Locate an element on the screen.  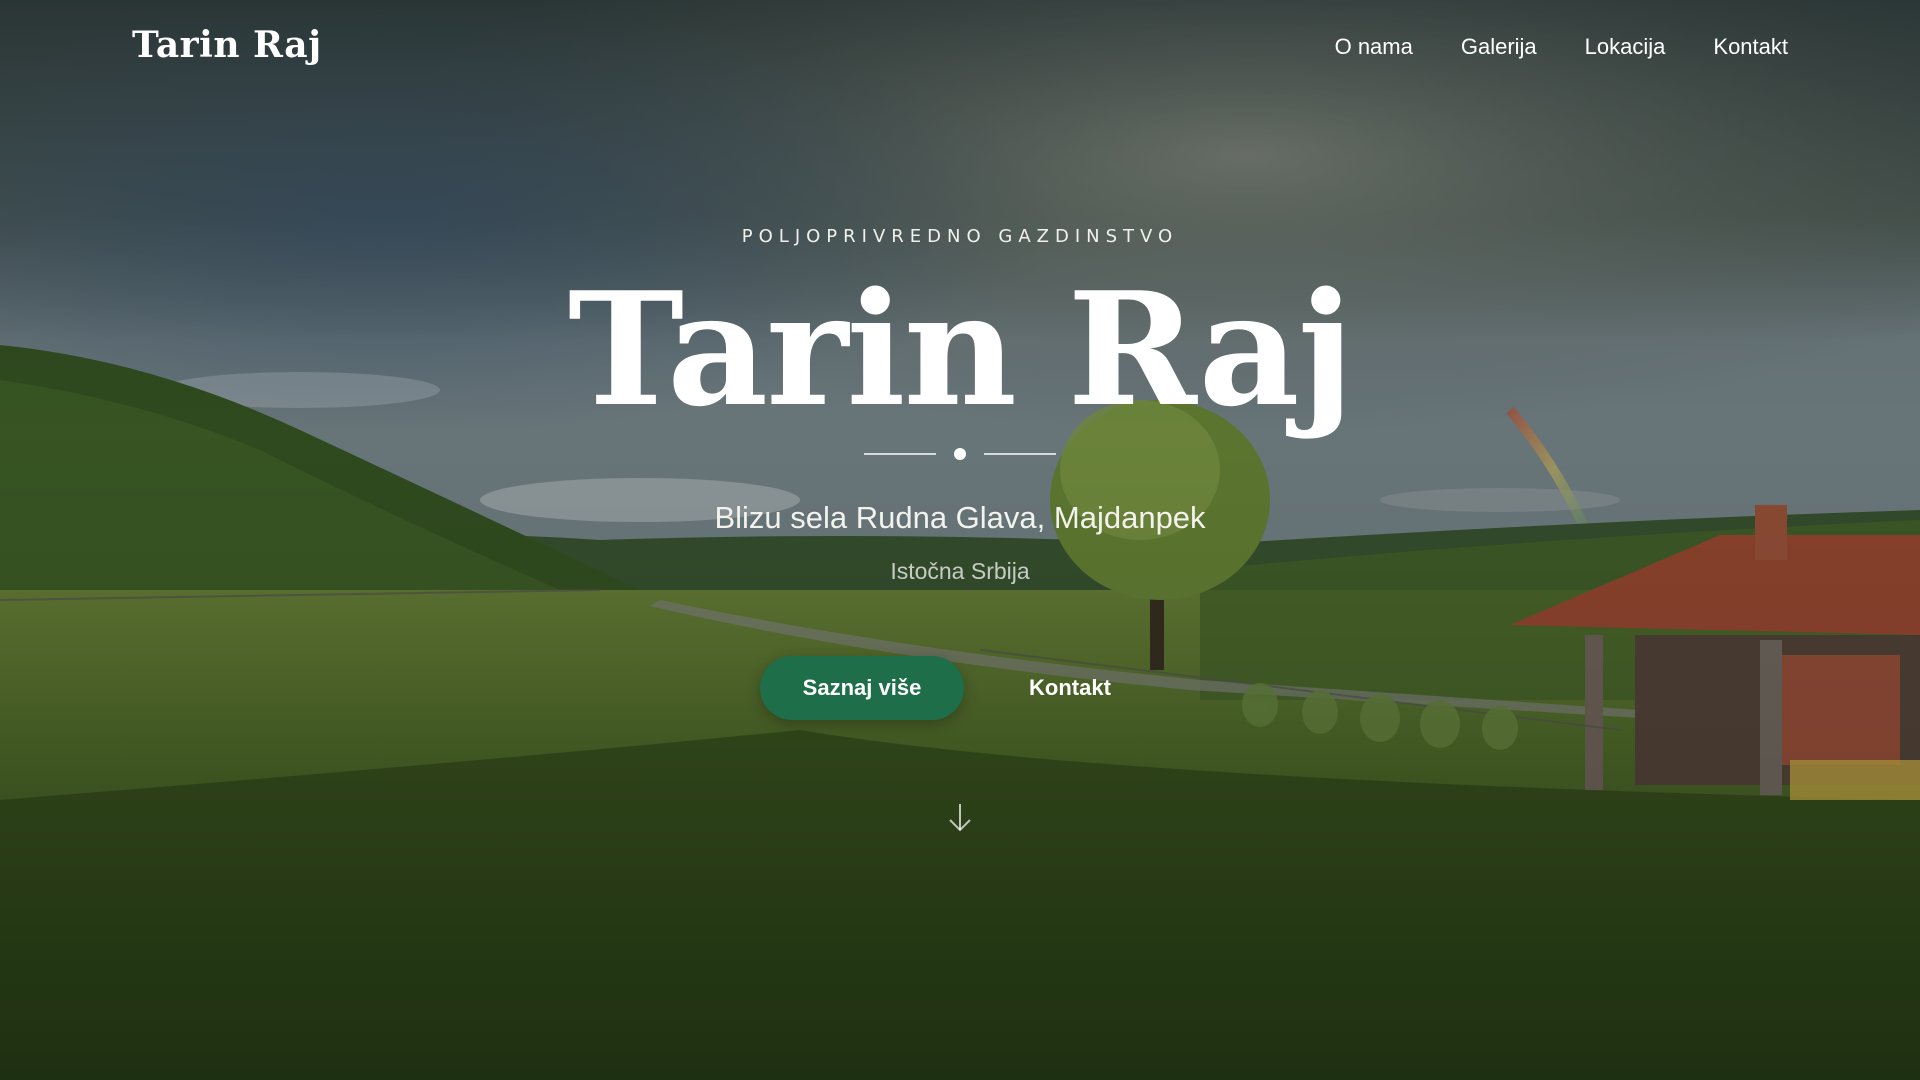
arrow-down-icon is located at coordinates (960, 818).